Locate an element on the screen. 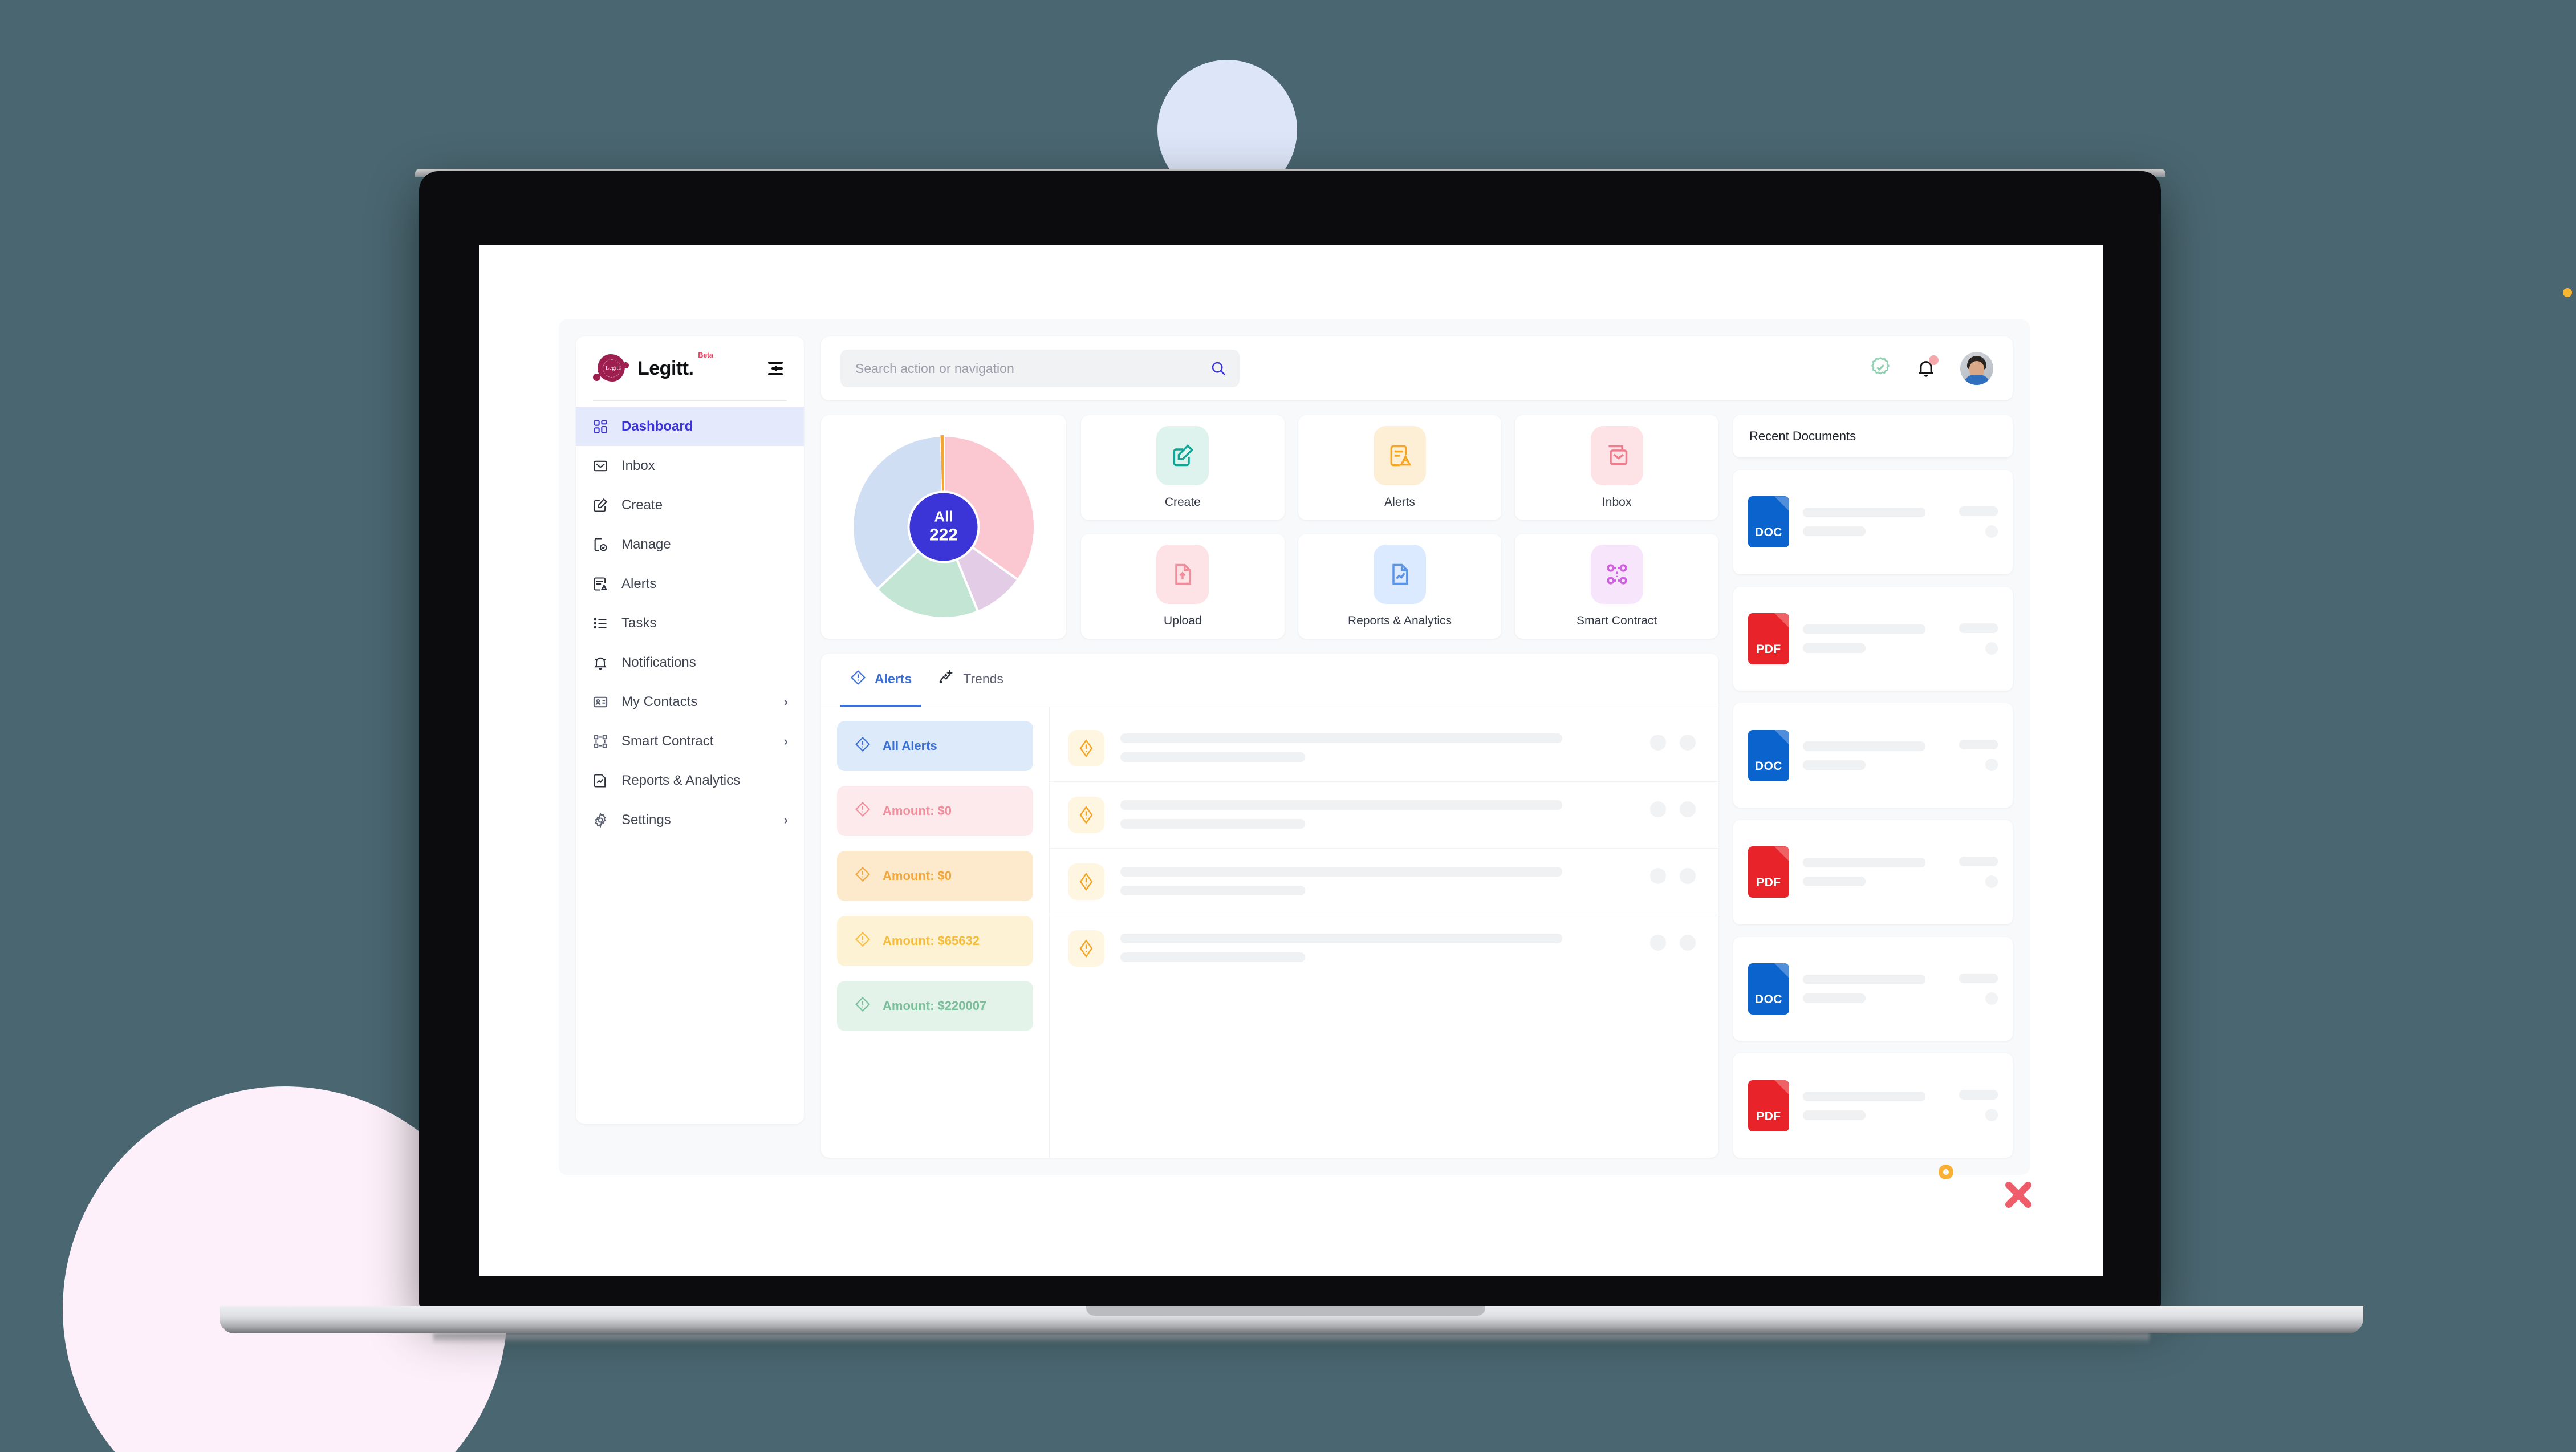 The height and width of the screenshot is (1452, 2576). sidebar-item-tasks: Tasks is located at coordinates (690, 623).